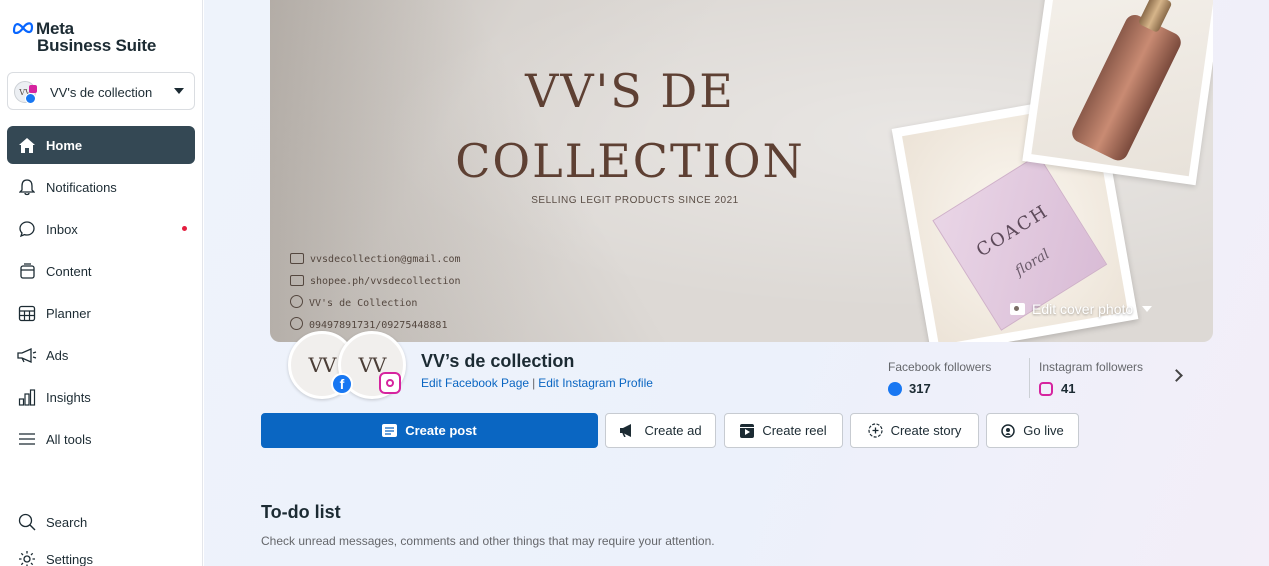 Image resolution: width=1269 pixels, height=566 pixels. Describe the element at coordinates (101, 355) in the screenshot. I see `sidebar-item-ads: Ads` at that location.